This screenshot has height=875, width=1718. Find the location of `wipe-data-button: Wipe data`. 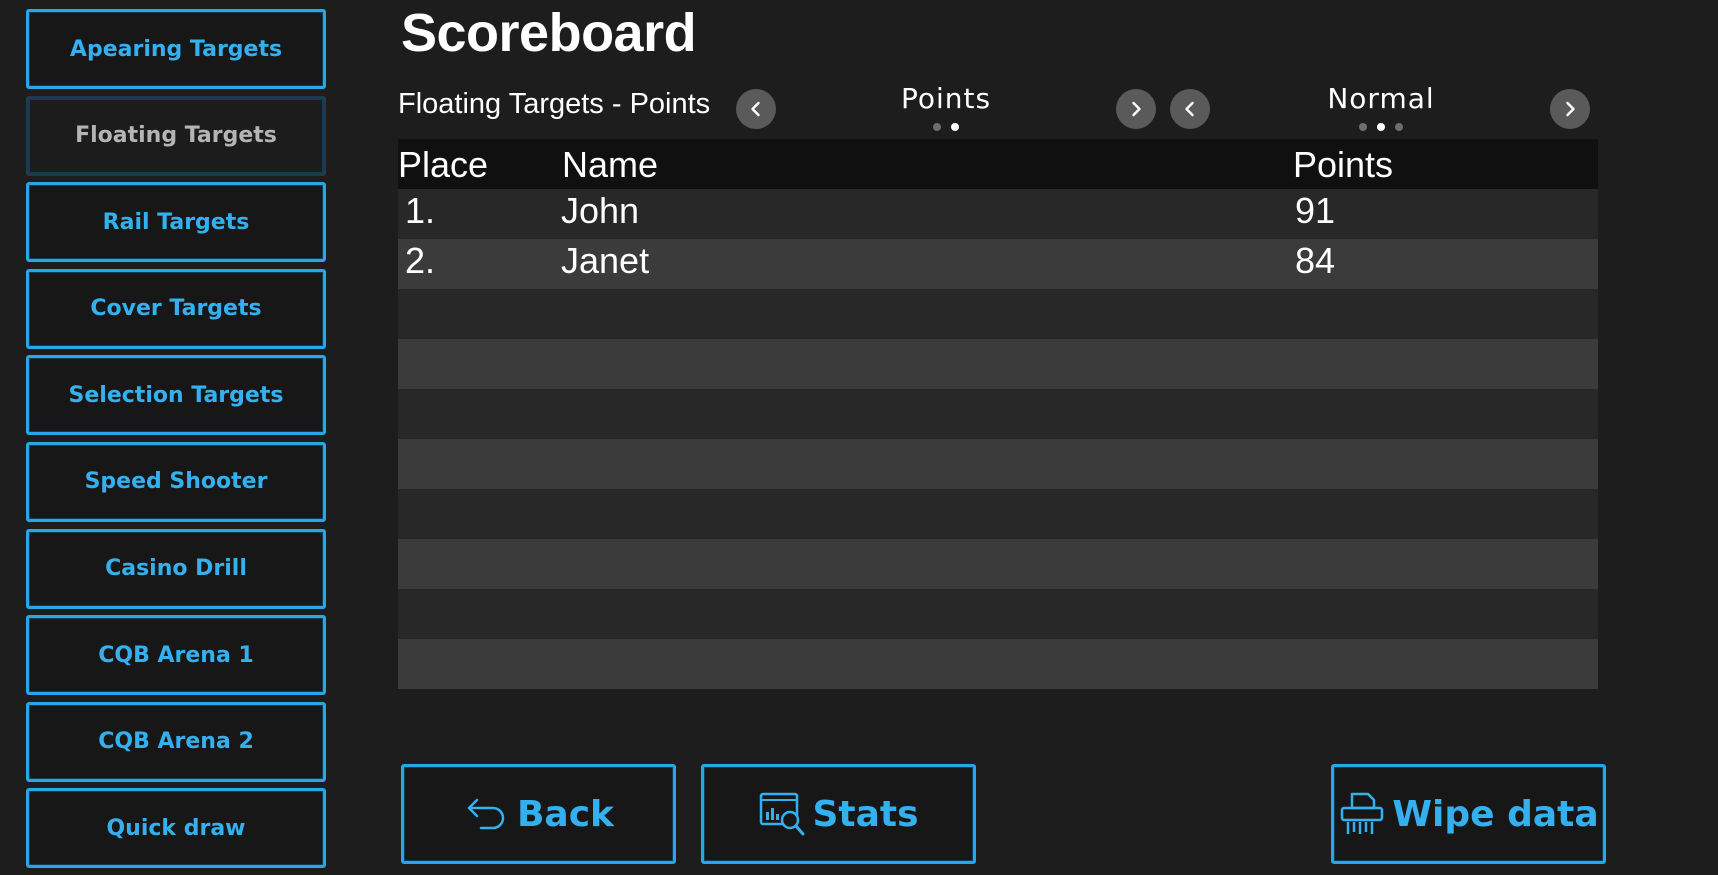

wipe-data-button: Wipe data is located at coordinates (1468, 814).